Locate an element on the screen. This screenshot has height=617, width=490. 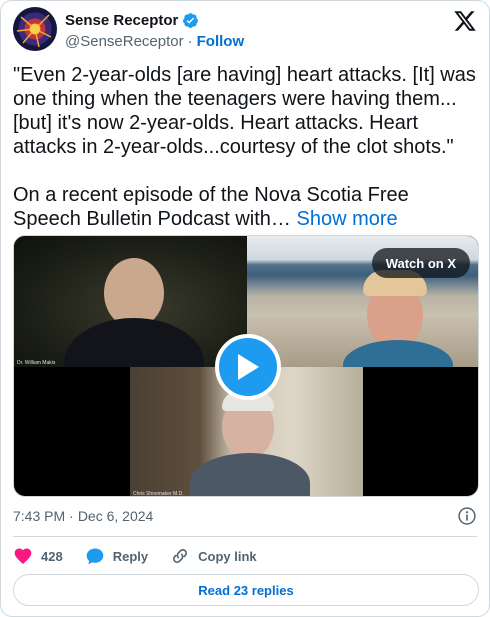
play-button is located at coordinates (248, 367).